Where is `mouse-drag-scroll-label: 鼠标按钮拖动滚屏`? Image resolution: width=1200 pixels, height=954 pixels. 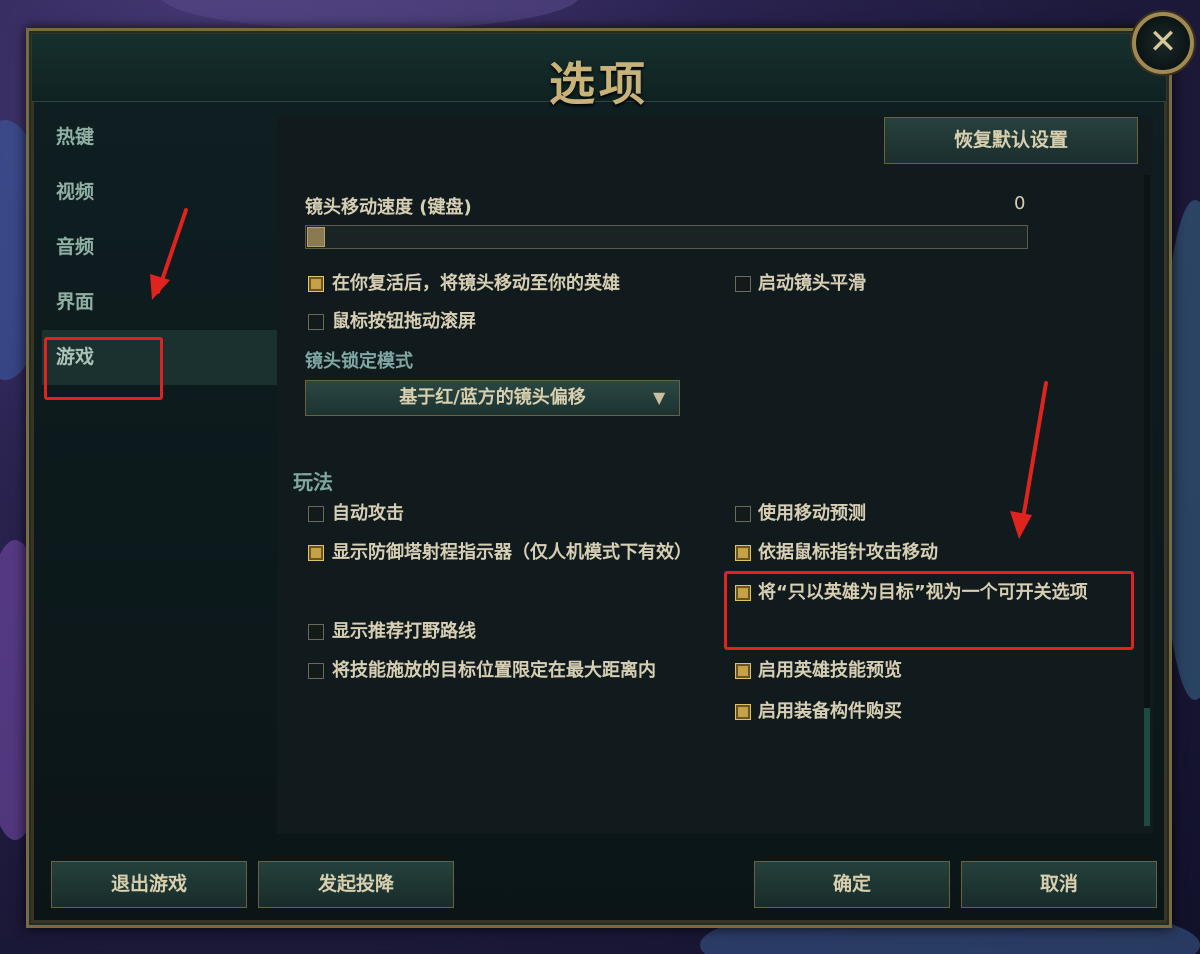
mouse-drag-scroll-label: 鼠标按钮拖动滚屏 is located at coordinates (404, 321).